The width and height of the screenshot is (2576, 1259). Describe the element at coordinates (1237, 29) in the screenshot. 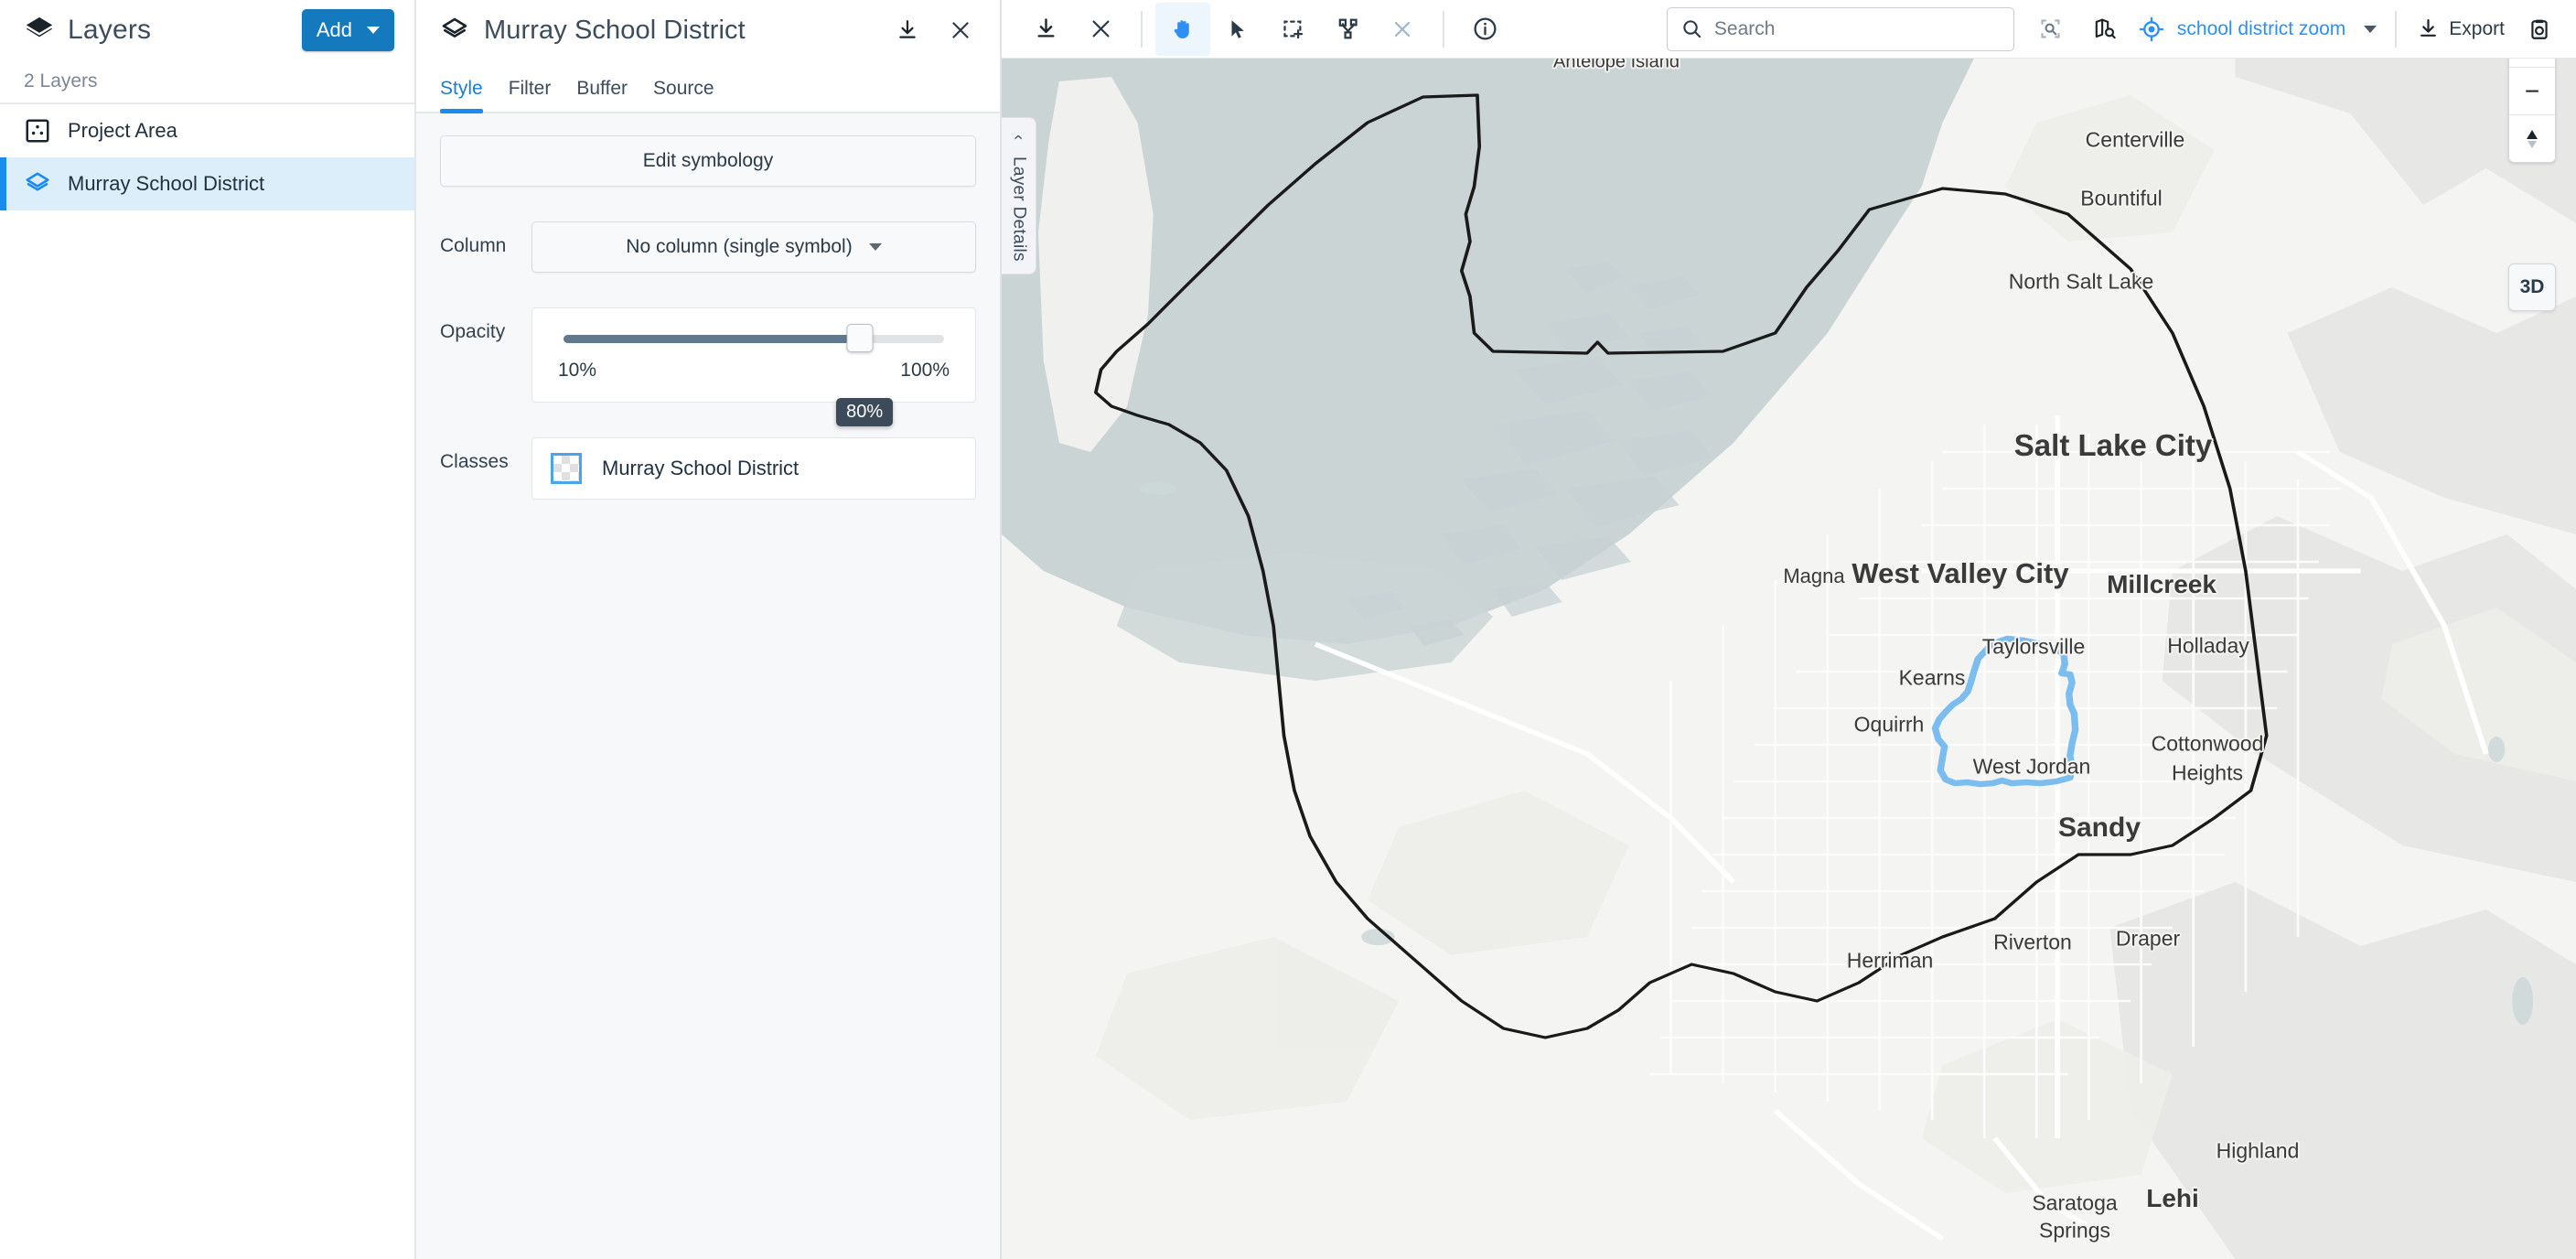

I see `pointer-arrow-icon` at that location.